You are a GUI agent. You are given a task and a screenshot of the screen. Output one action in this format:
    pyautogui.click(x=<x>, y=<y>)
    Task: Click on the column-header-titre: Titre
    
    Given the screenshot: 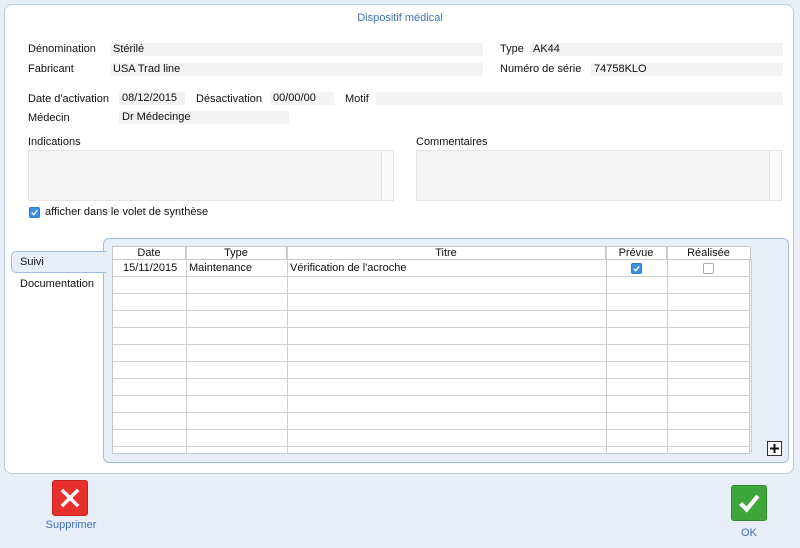 What is the action you would take?
    pyautogui.click(x=446, y=253)
    